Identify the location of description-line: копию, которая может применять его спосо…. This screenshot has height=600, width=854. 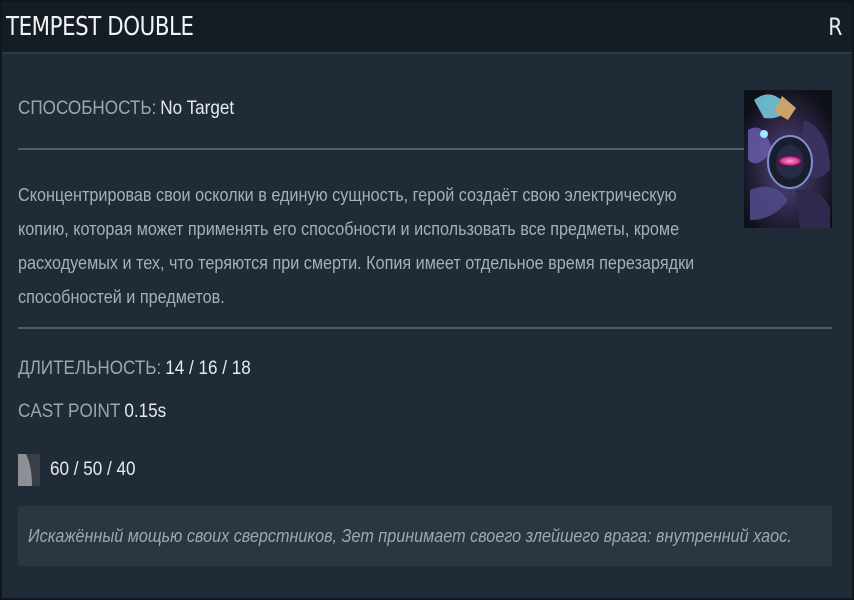
(349, 229).